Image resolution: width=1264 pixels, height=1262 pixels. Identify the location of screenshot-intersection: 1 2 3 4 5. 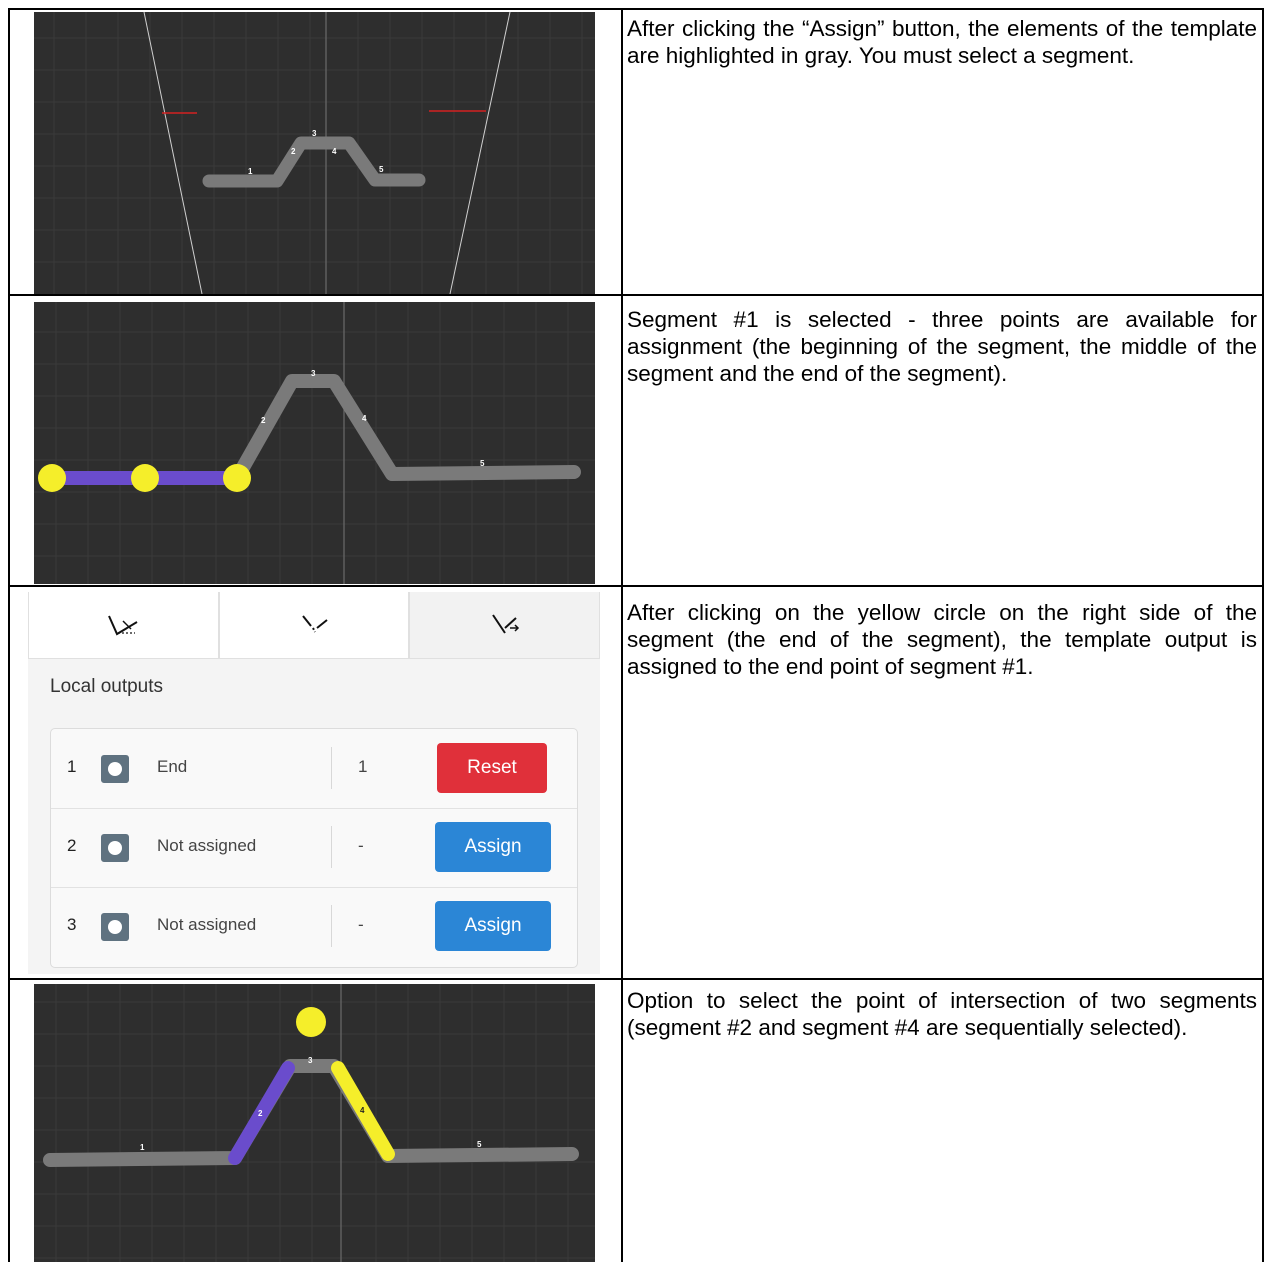
(314, 1123).